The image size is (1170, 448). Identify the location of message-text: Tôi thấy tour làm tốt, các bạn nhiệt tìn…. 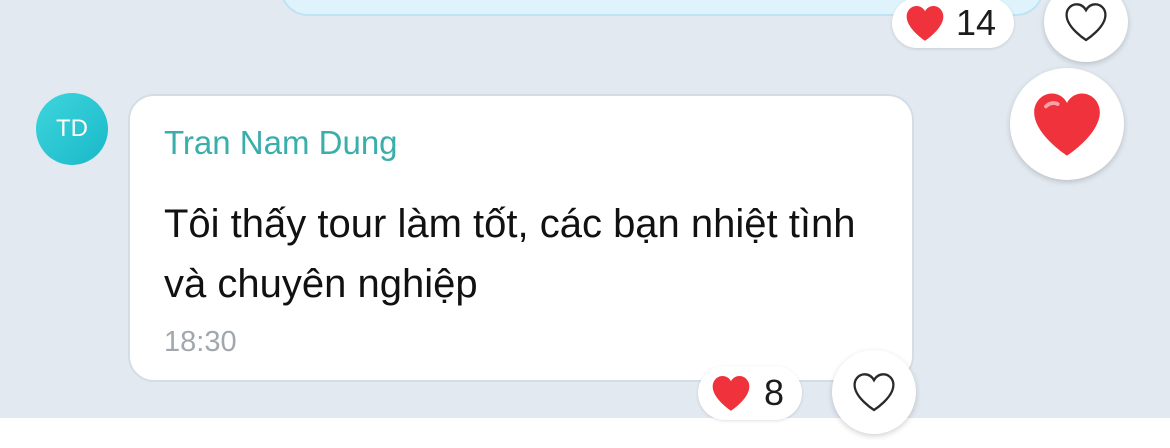
(510, 254).